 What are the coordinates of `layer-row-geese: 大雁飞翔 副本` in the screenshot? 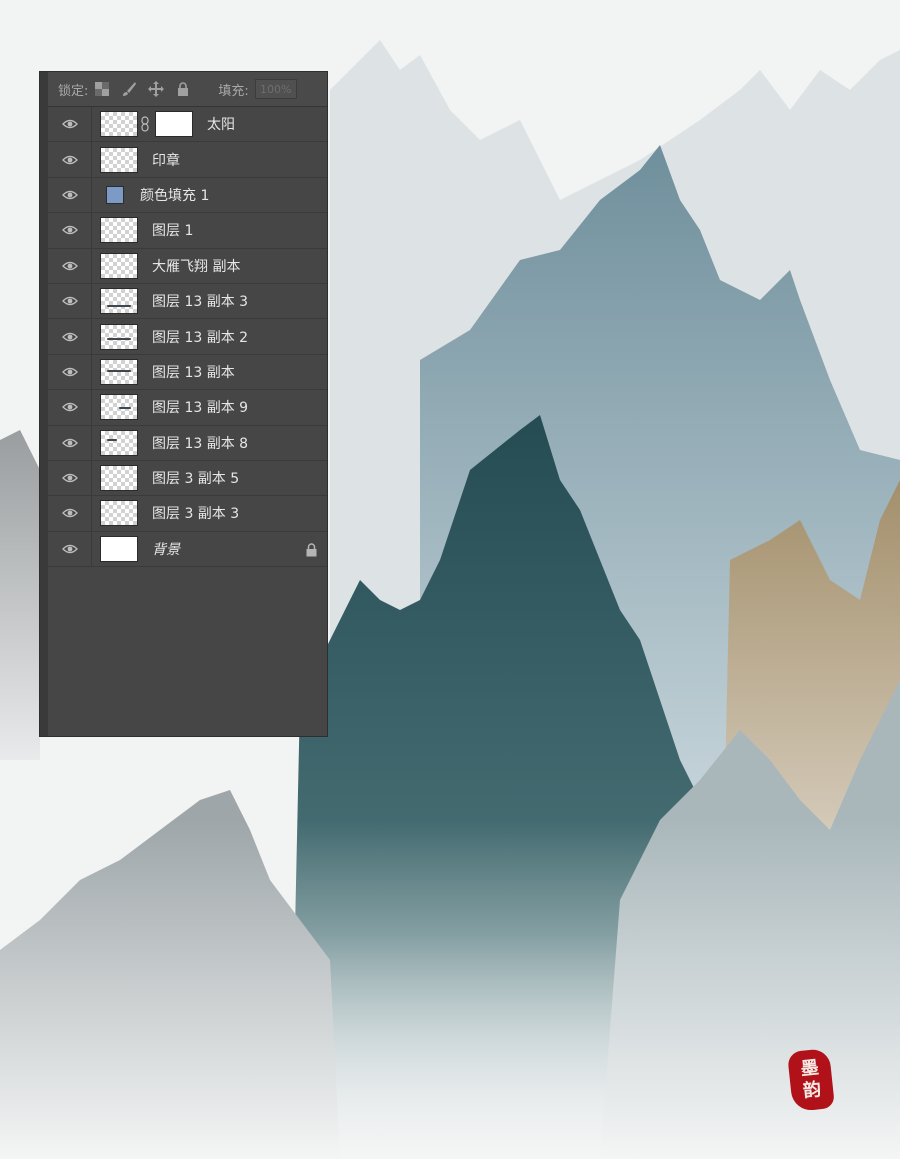 It's located at (187, 266).